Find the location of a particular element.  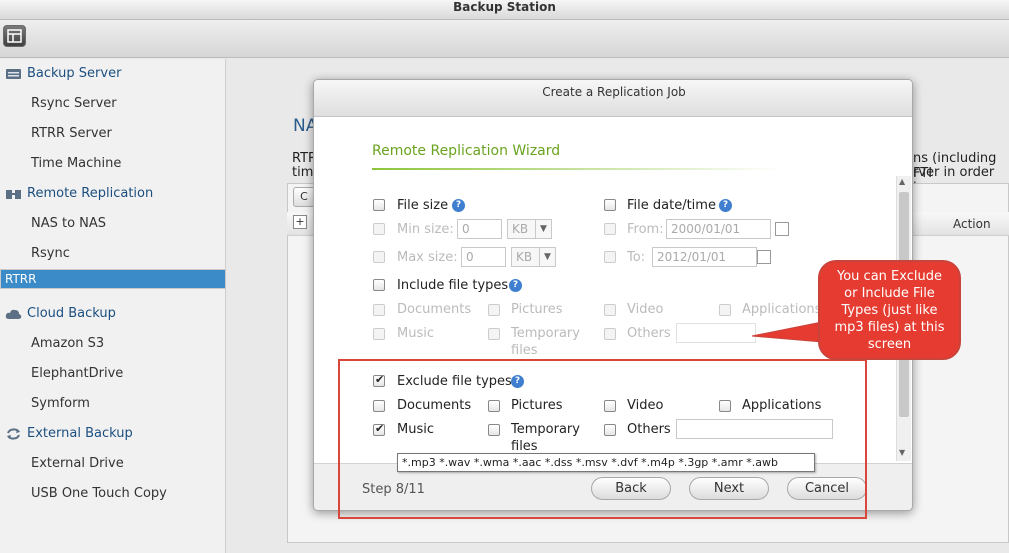

max-size-unit-value: KB is located at coordinates (524, 257).